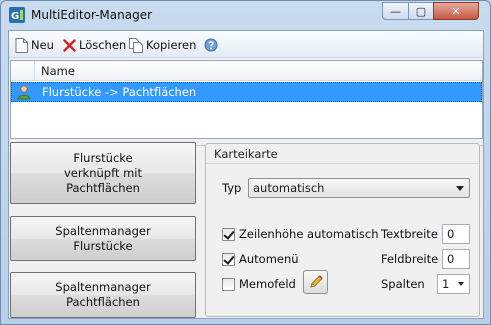 This screenshot has height=325, width=491. I want to click on delete-label: Löschen, so click(103, 45).